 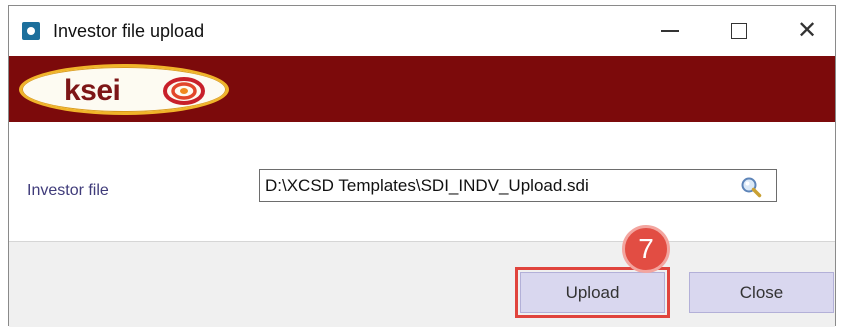 What do you see at coordinates (68, 190) in the screenshot?
I see `investor-file-label: Investor file` at bounding box center [68, 190].